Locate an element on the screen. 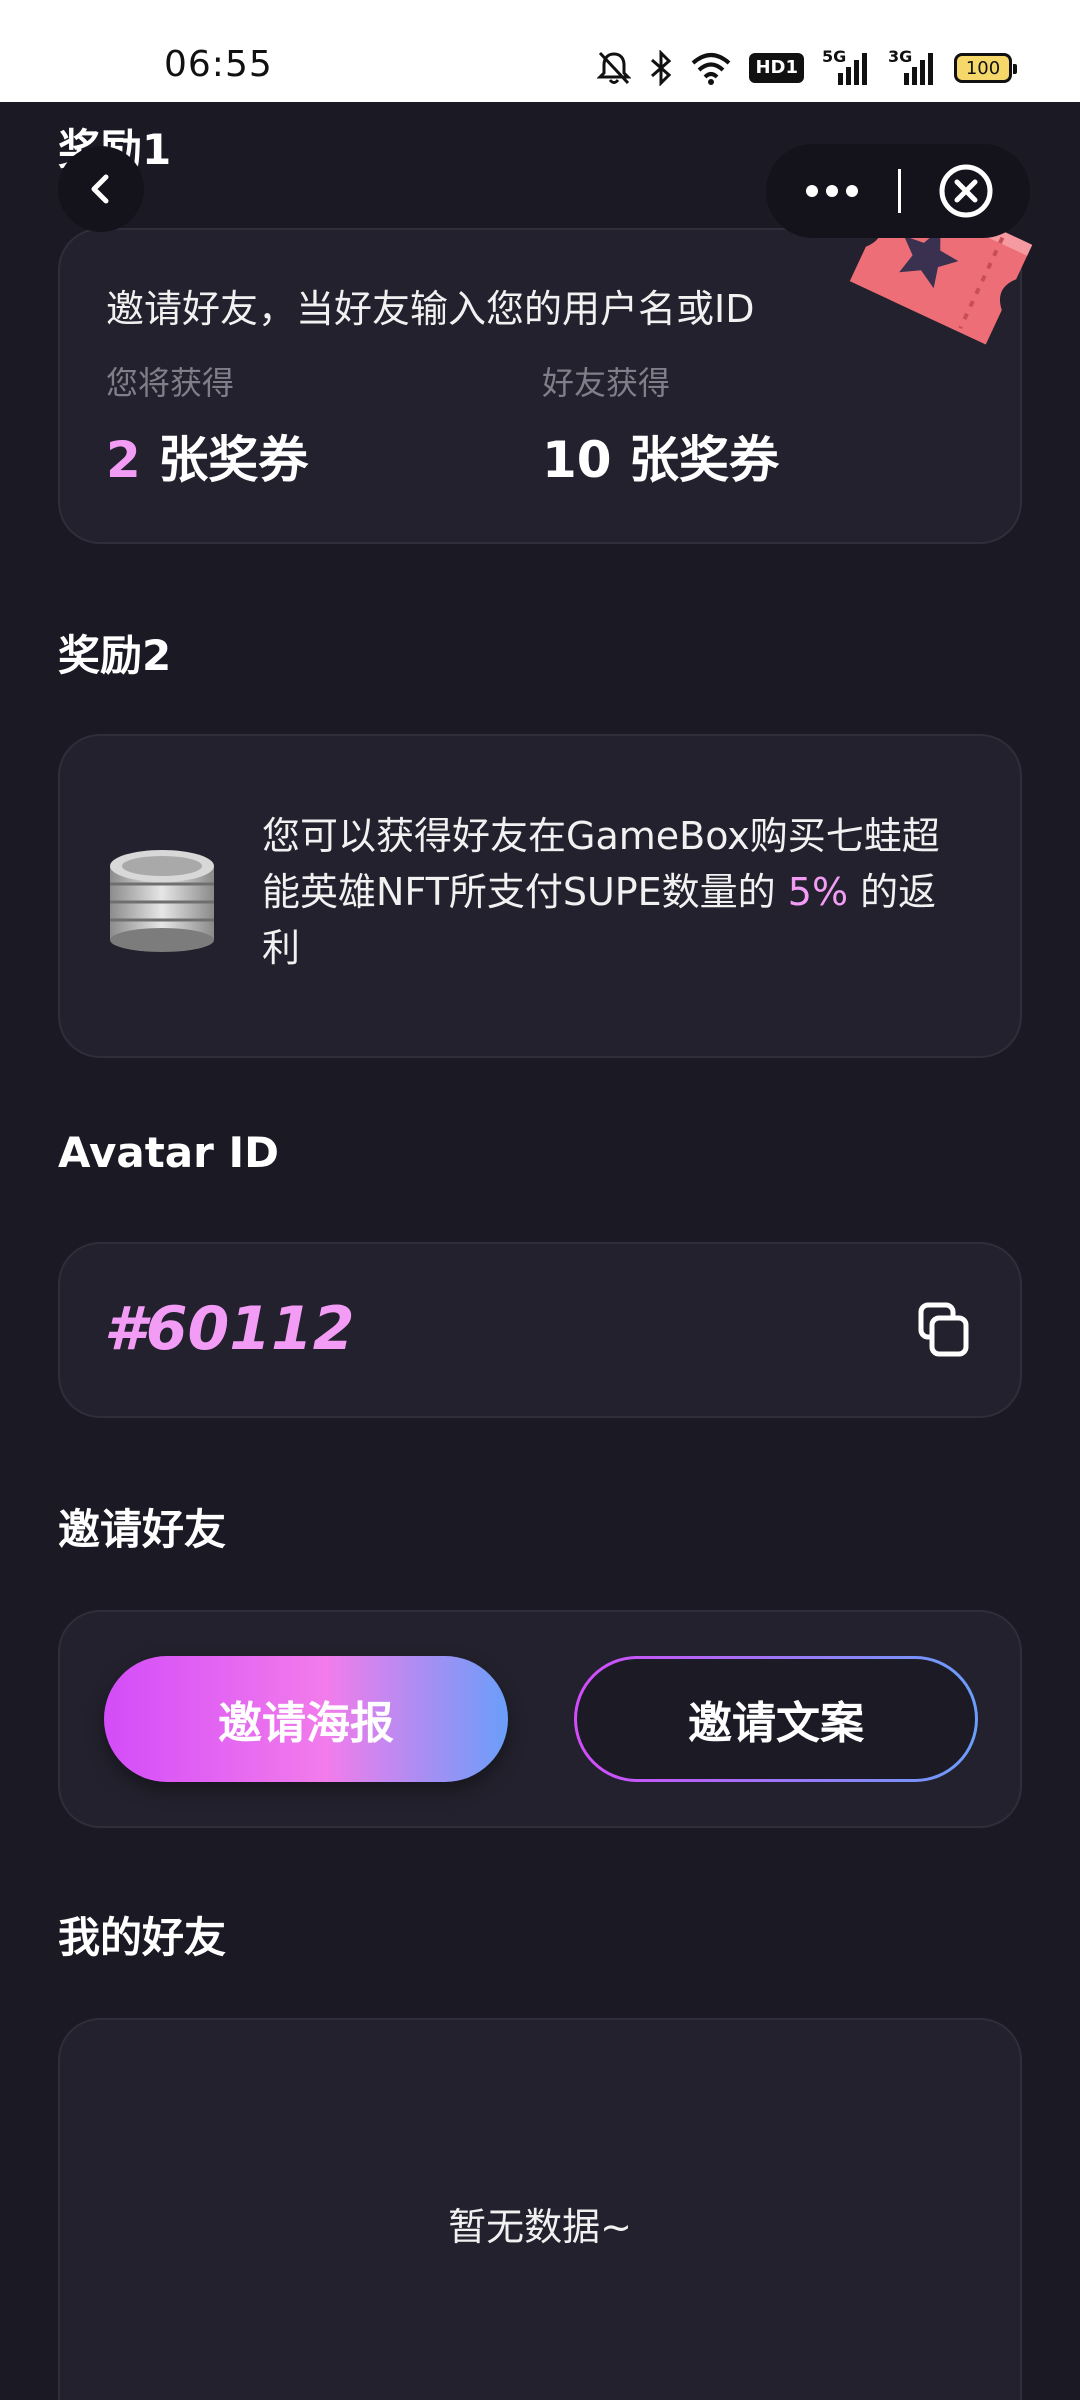  close-button is located at coordinates (965, 191).